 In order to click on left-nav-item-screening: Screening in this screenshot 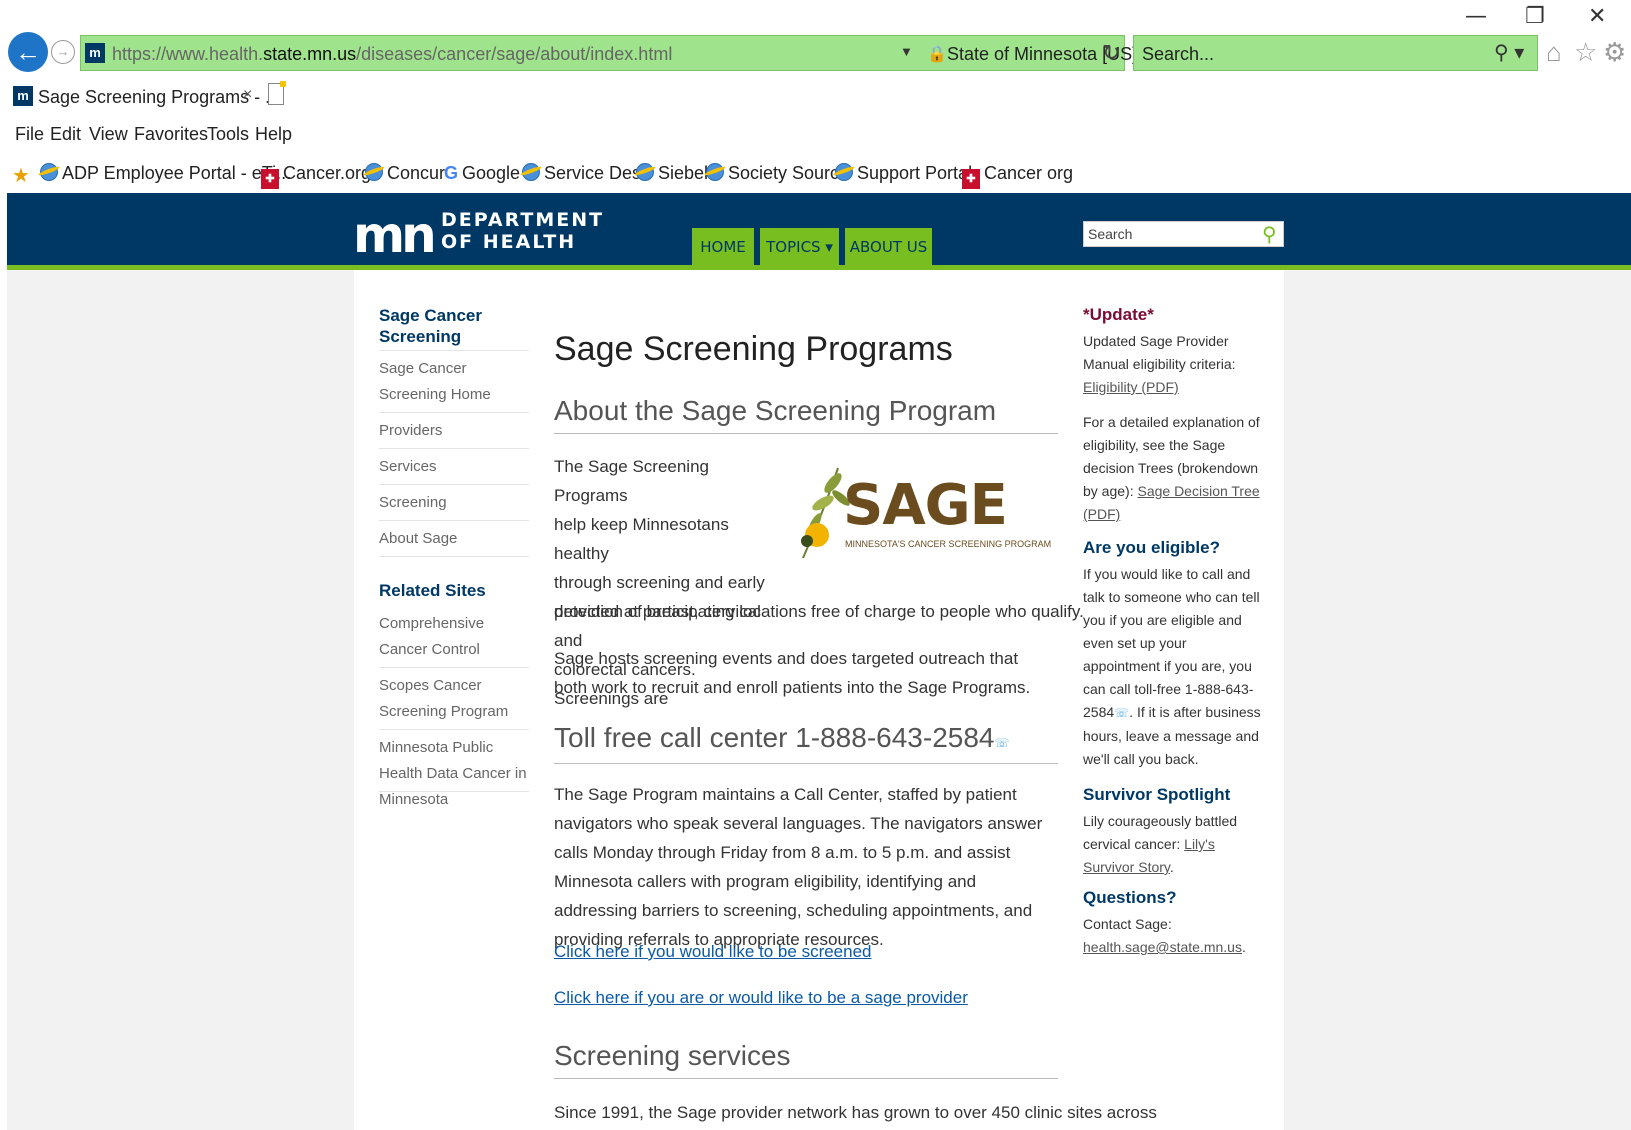, I will do `click(454, 503)`.